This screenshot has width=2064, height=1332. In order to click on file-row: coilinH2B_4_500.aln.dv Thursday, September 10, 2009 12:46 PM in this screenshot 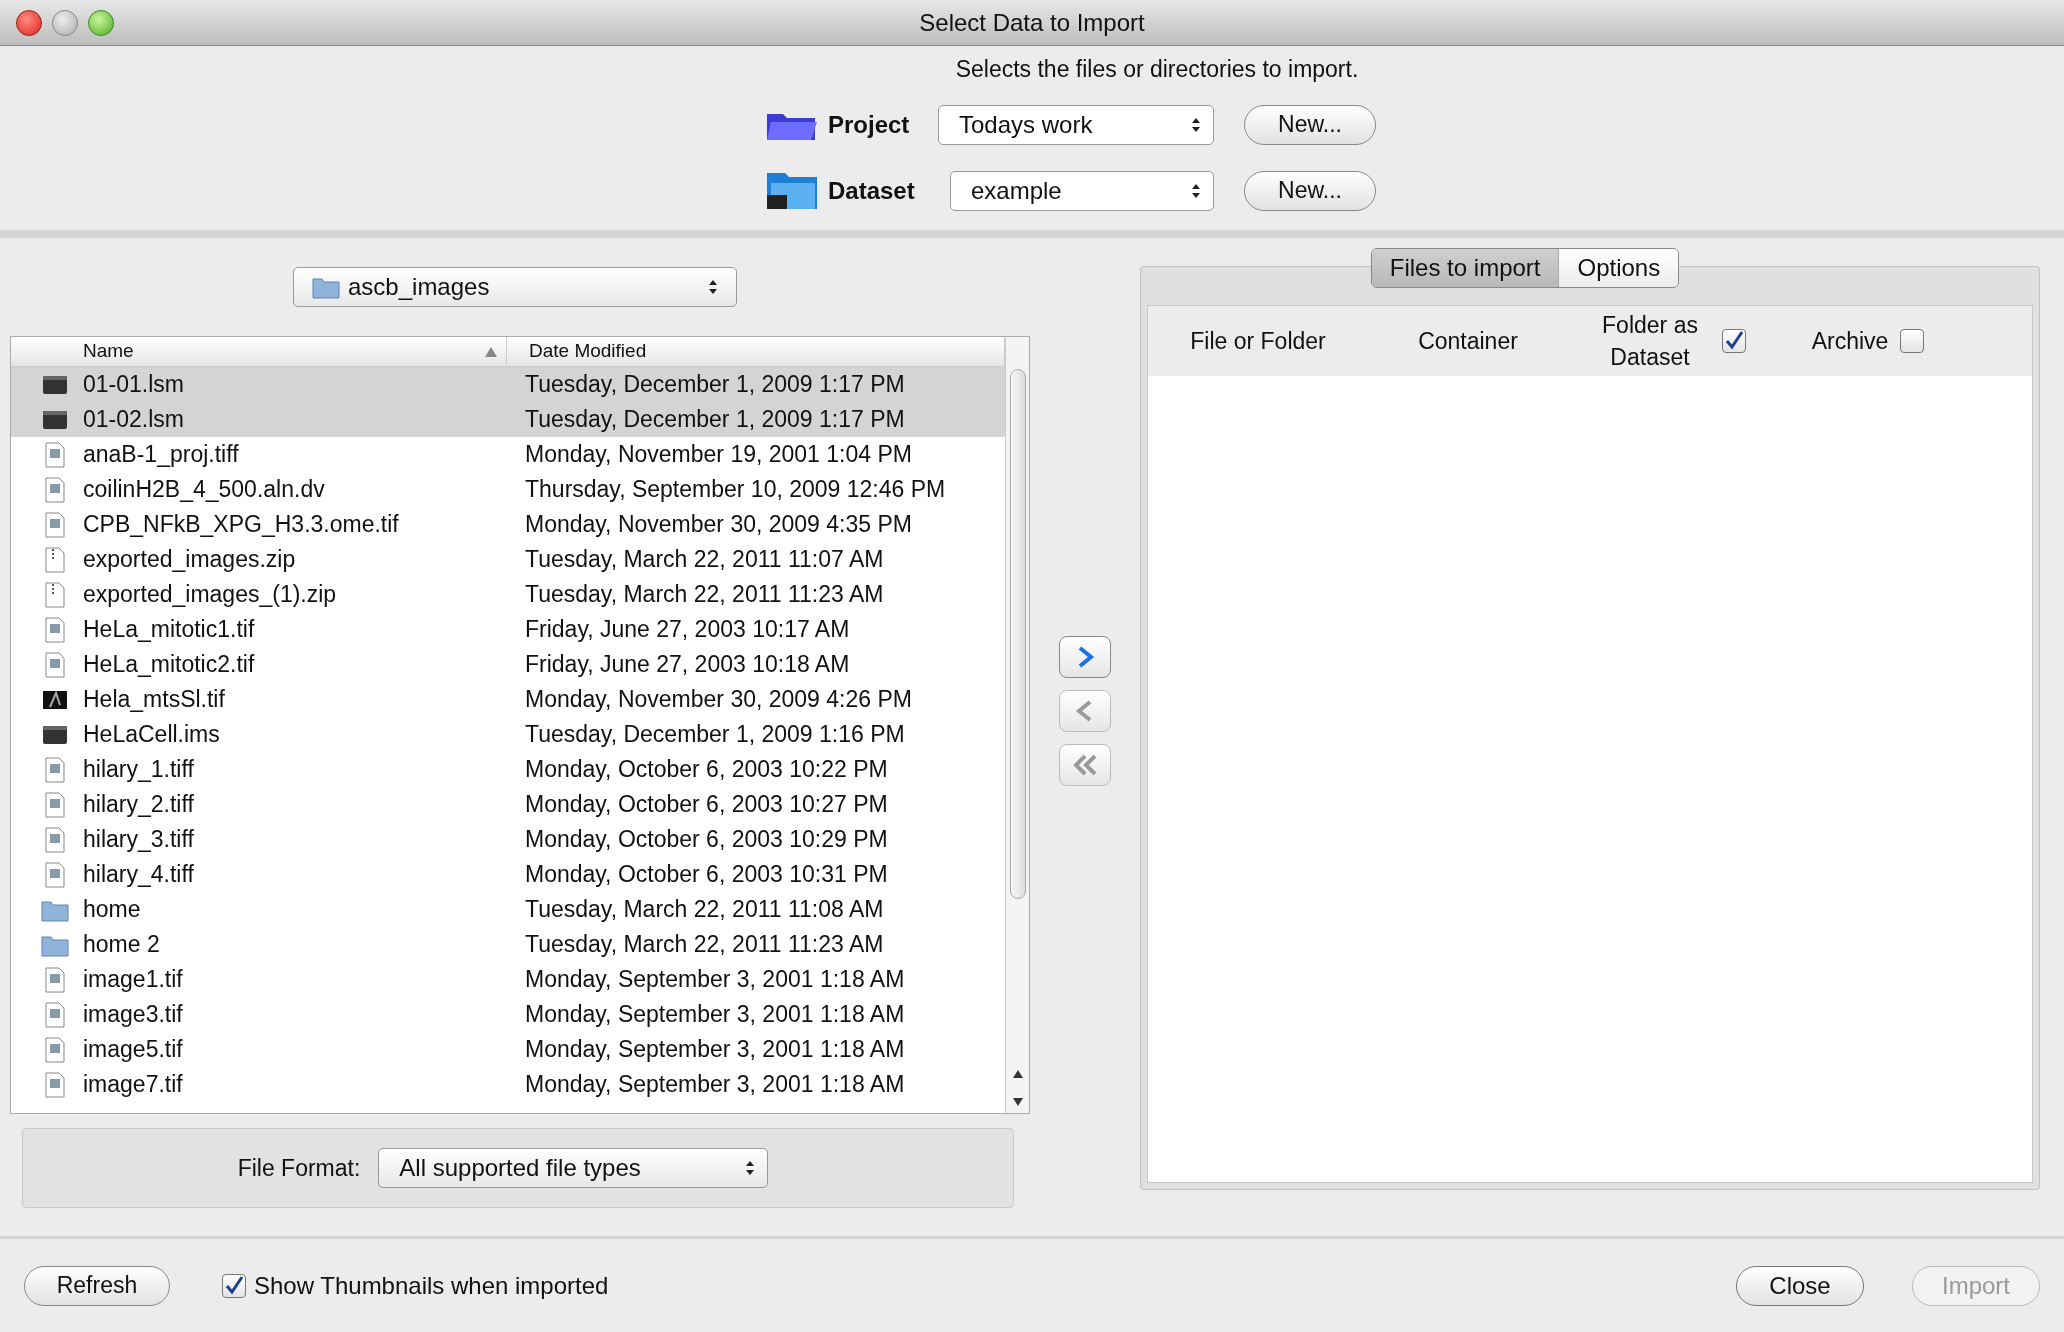, I will do `click(508, 489)`.